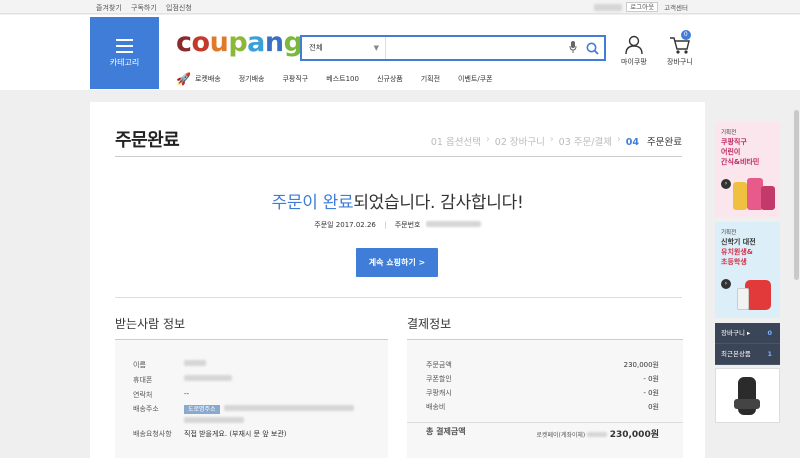 Image resolution: width=800 pixels, height=458 pixels. Describe the element at coordinates (769, 354) in the screenshot. I see `side-recent-count: 1` at that location.